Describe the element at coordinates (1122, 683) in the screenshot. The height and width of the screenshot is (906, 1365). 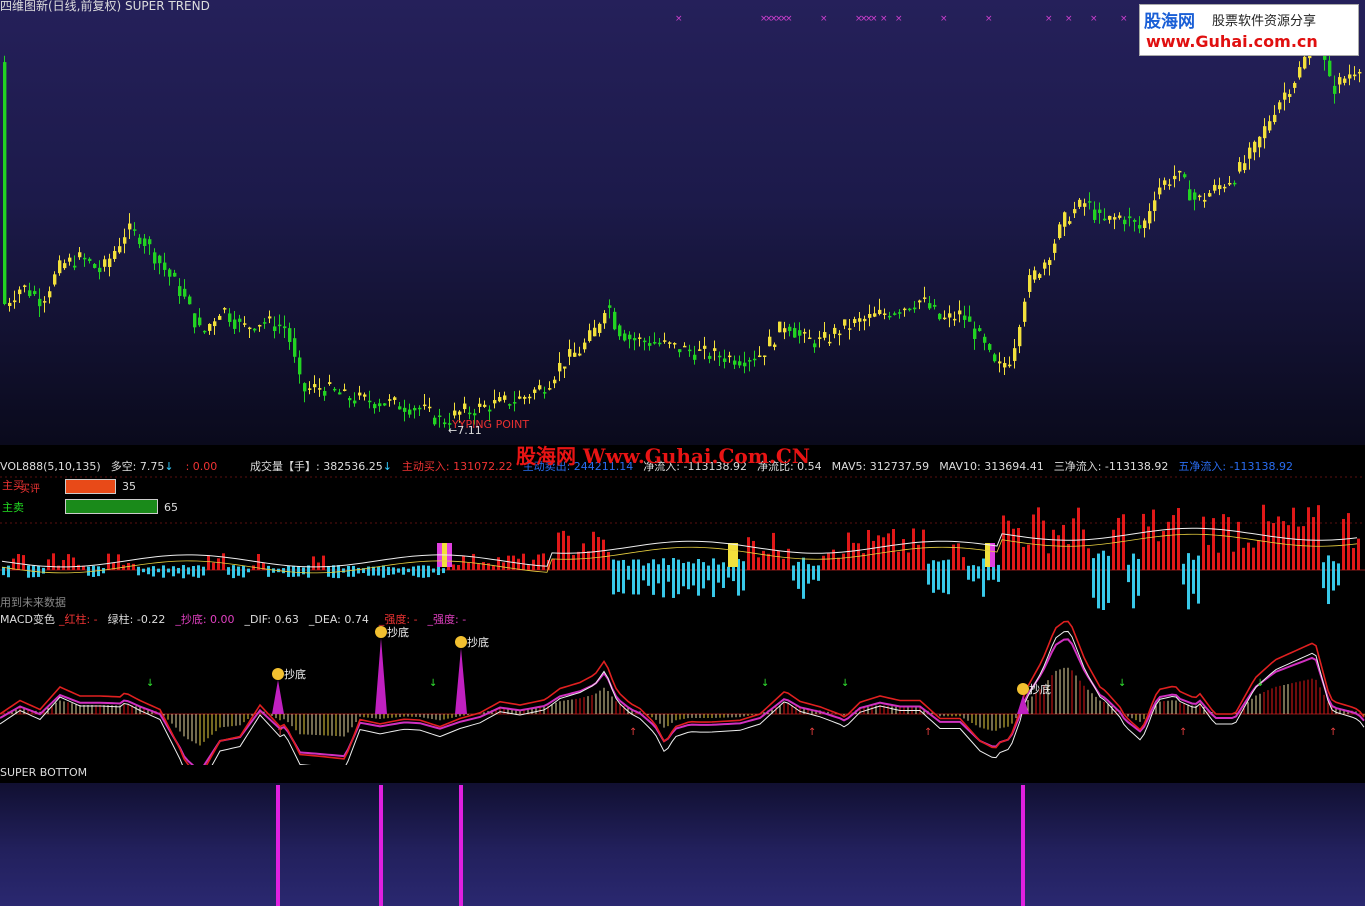
I see `arrow-down-icon: ↓` at that location.